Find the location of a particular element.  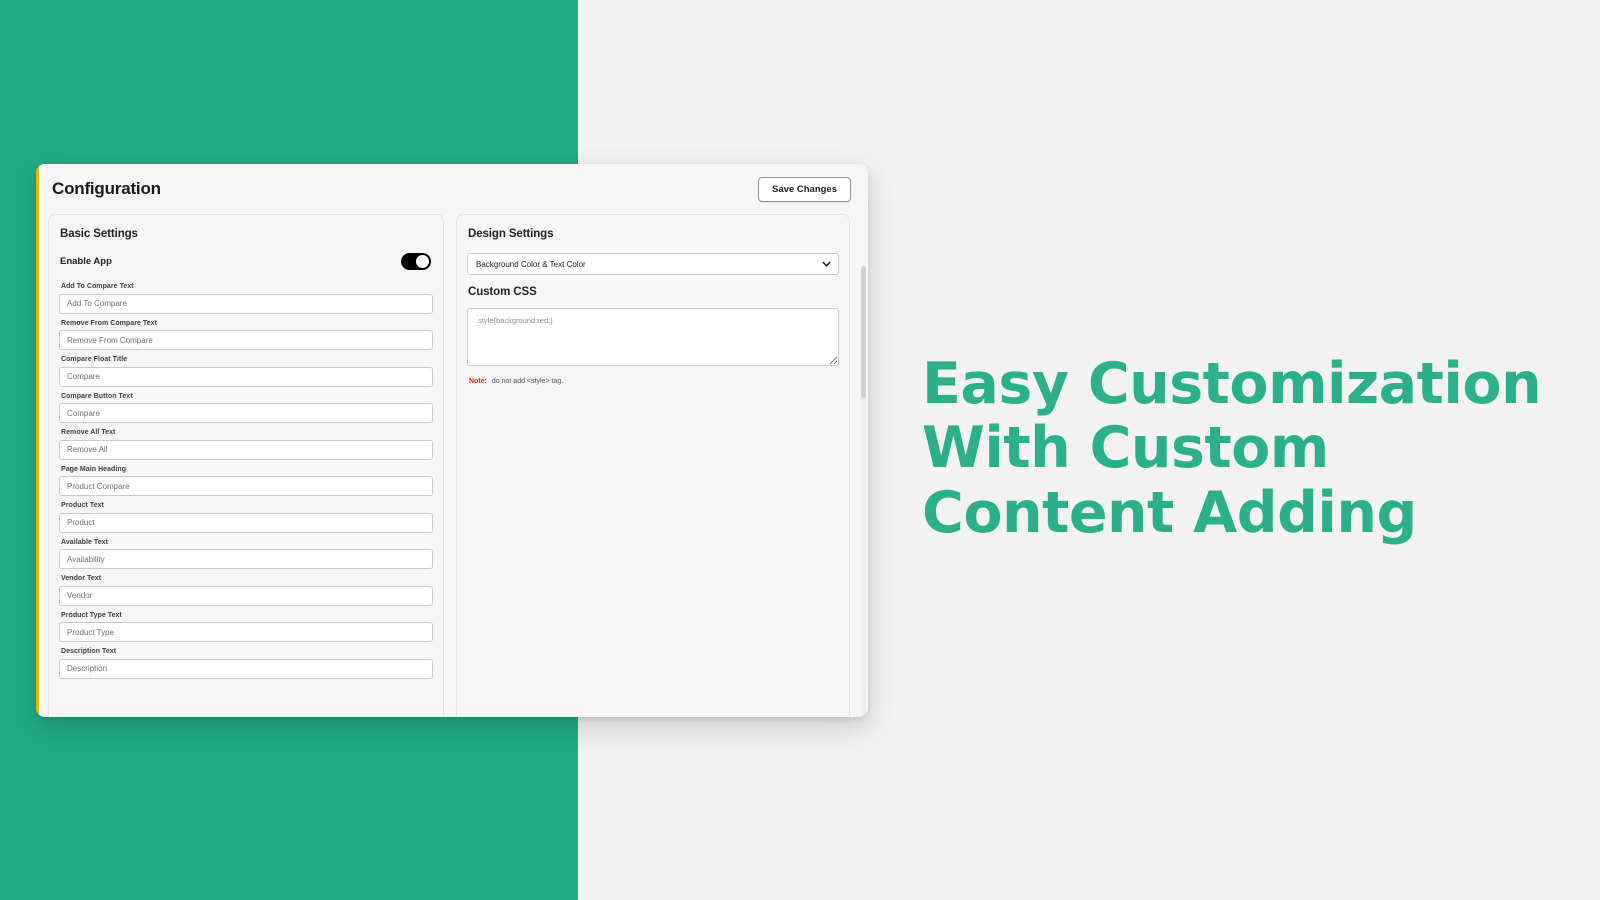

settings-field: Description Text is located at coordinates (246, 663).